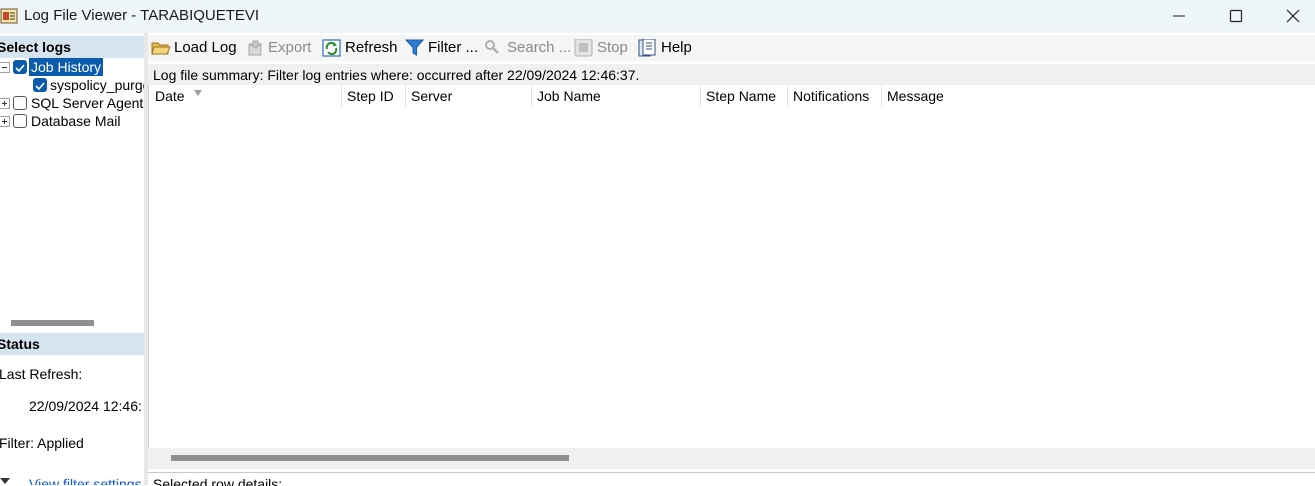 The width and height of the screenshot is (1315, 486). What do you see at coordinates (731, 479) in the screenshot?
I see `selected-row-details: Selected row details:` at bounding box center [731, 479].